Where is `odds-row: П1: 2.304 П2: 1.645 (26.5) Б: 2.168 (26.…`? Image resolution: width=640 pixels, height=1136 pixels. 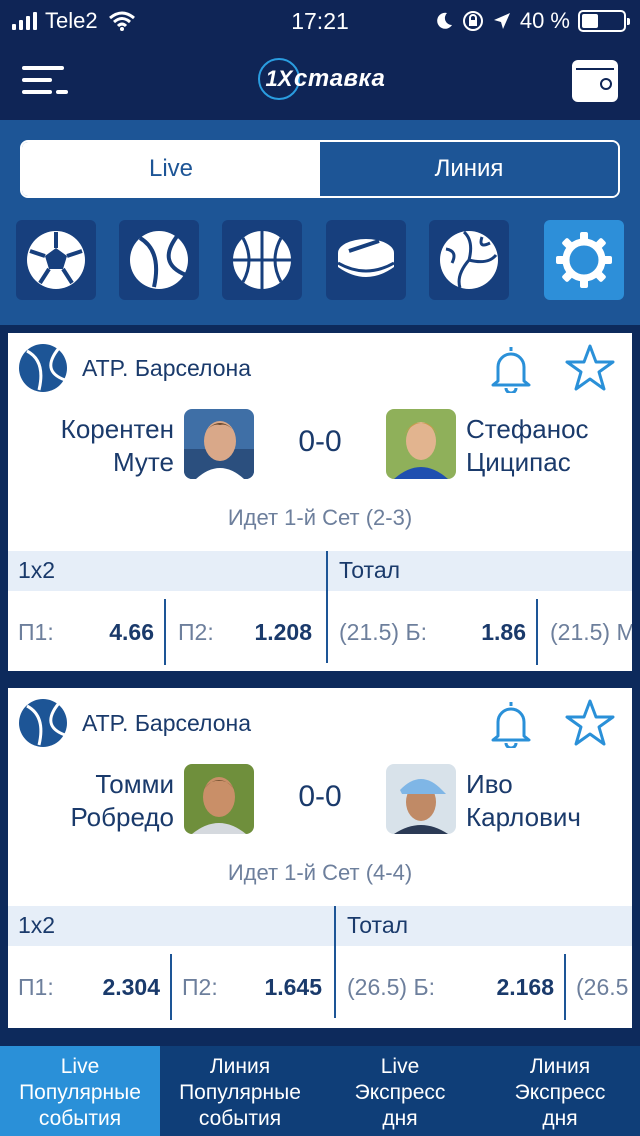 odds-row: П1: 2.304 П2: 1.645 (26.5) Б: 2.168 (26.… is located at coordinates (320, 987).